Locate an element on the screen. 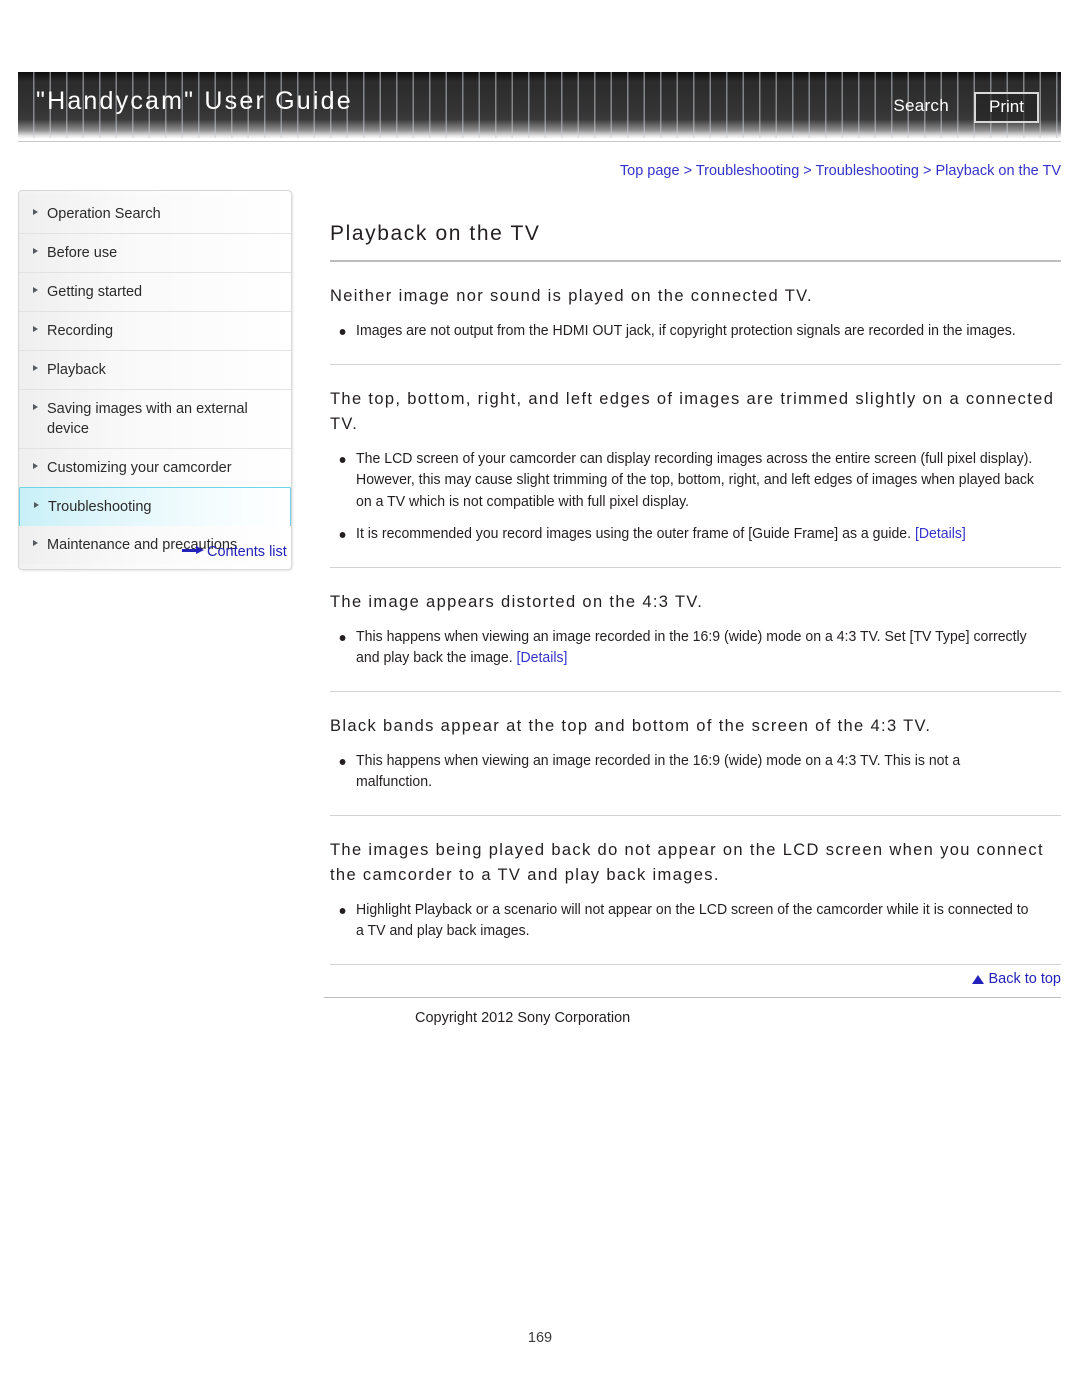 This screenshot has height=1397, width=1080. sidebar-item-customizing-your-camcorder: Customizing your camcorder is located at coordinates (155, 468).